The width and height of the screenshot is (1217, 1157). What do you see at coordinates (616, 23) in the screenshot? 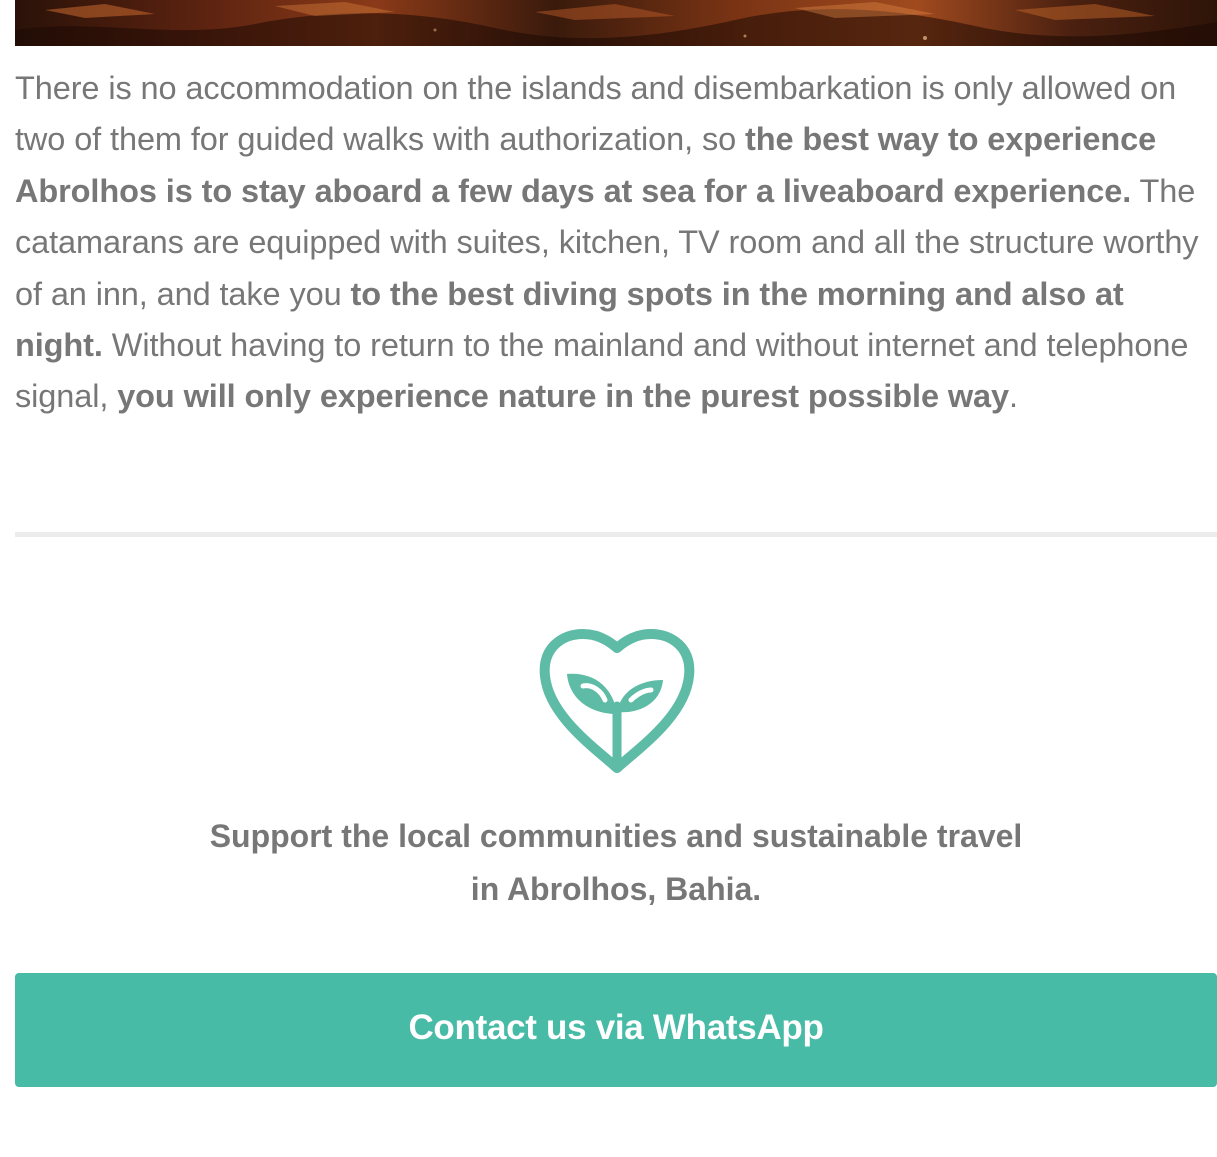
I see `underwater-photo` at bounding box center [616, 23].